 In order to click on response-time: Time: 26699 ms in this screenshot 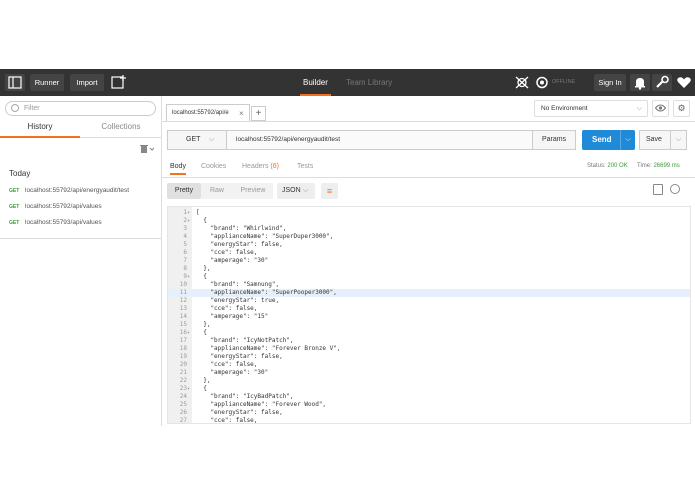, I will do `click(658, 166)`.